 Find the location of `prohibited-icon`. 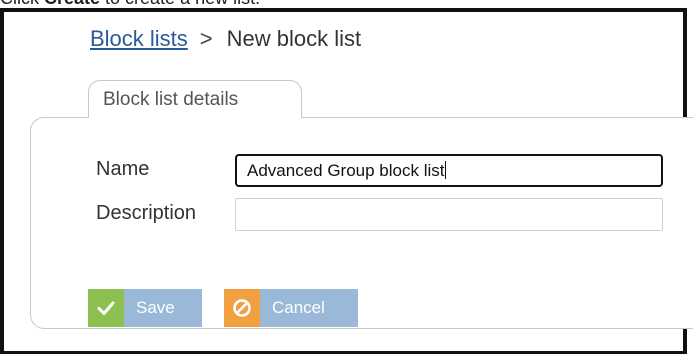

prohibited-icon is located at coordinates (242, 308).